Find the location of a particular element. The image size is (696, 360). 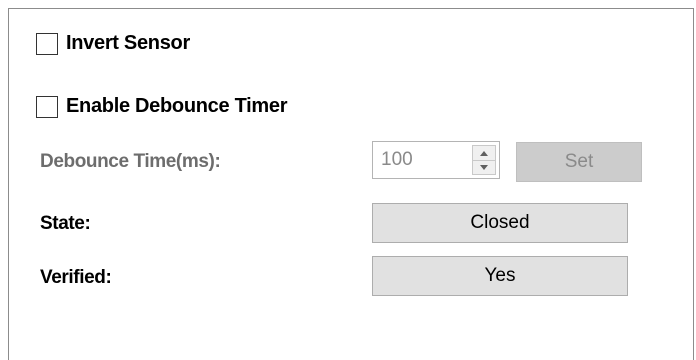

debounce-time-spinbox: 100 is located at coordinates (436, 160).